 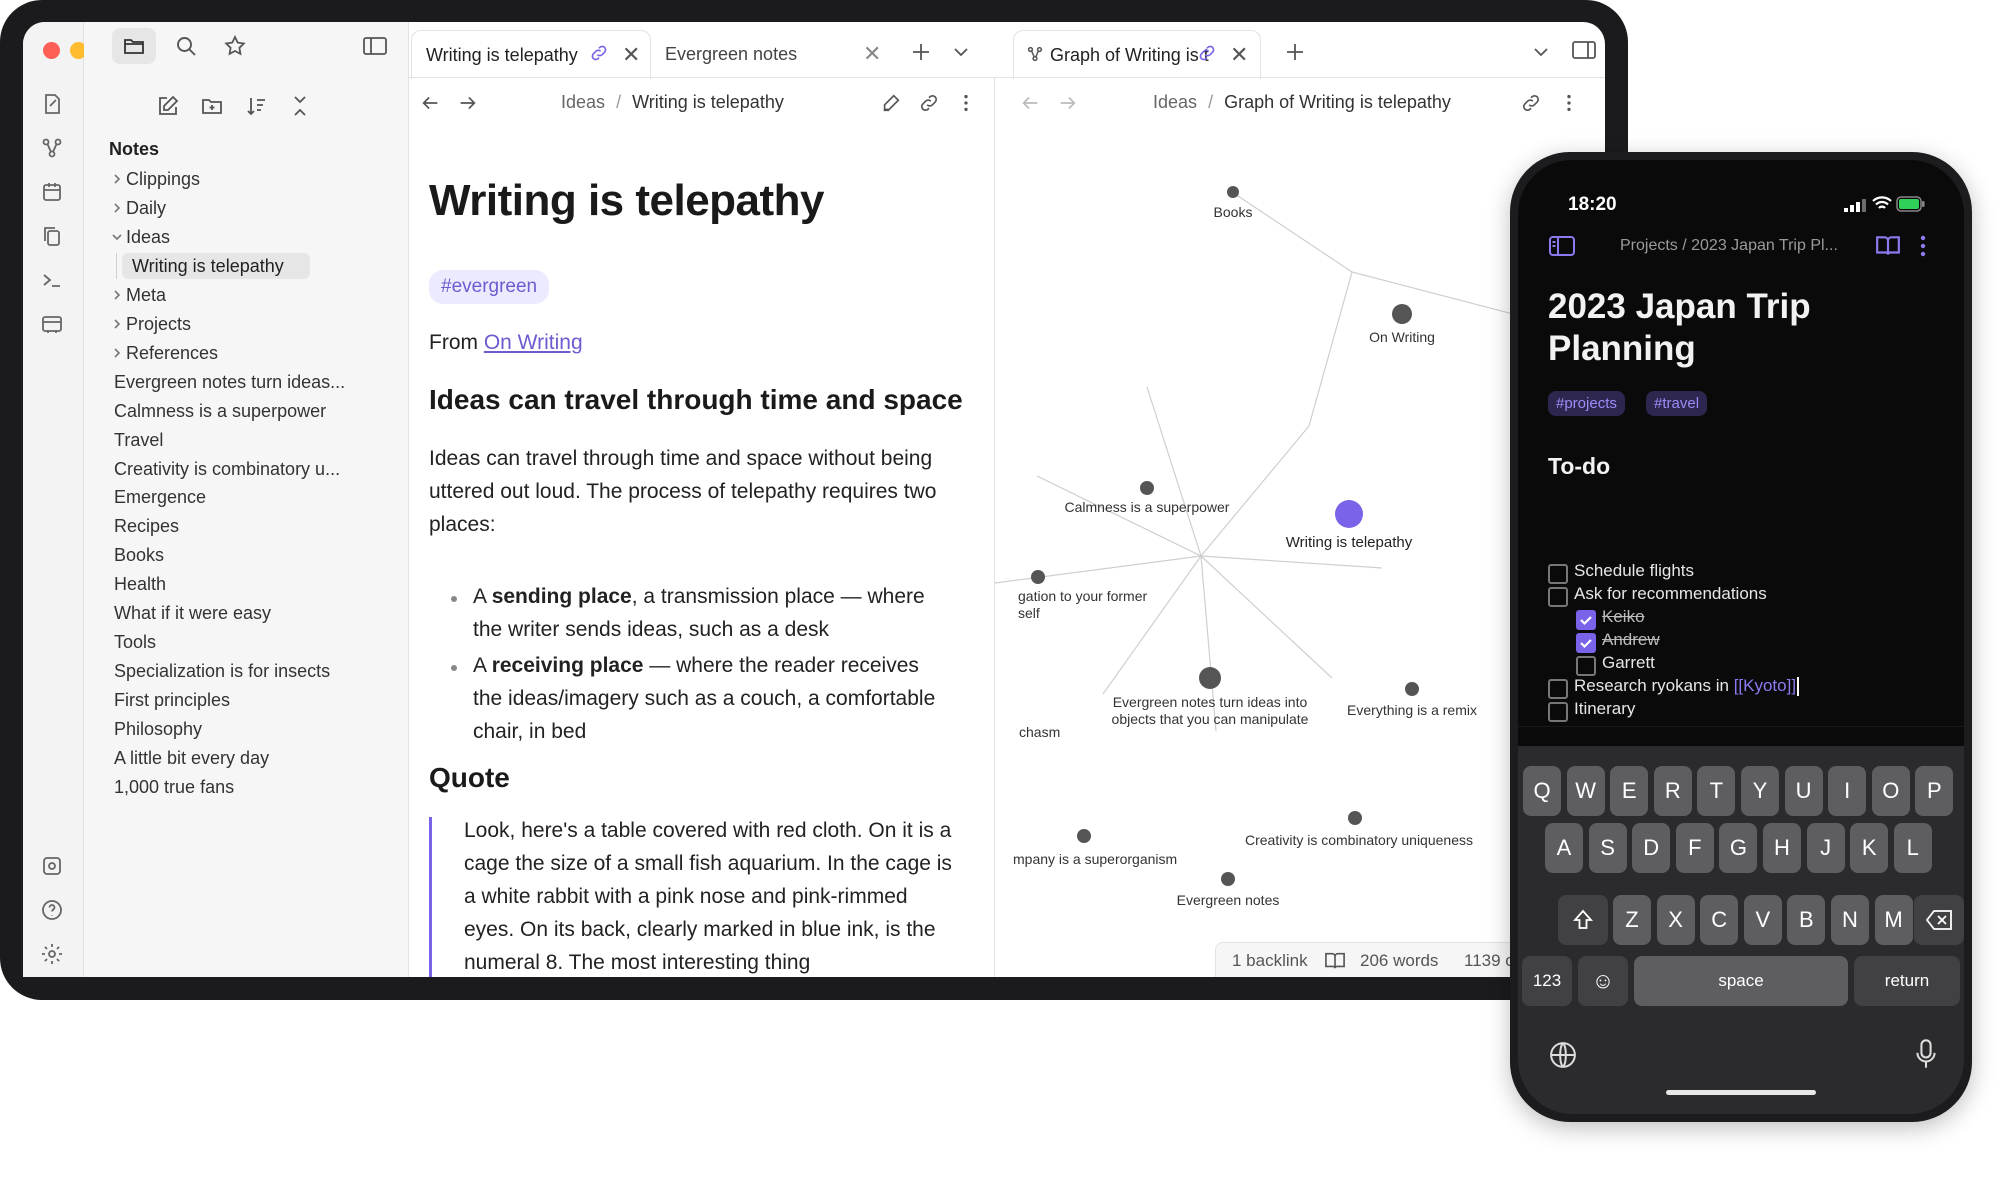 I want to click on graph-node-writing-is-telepathy, so click(x=1349, y=514).